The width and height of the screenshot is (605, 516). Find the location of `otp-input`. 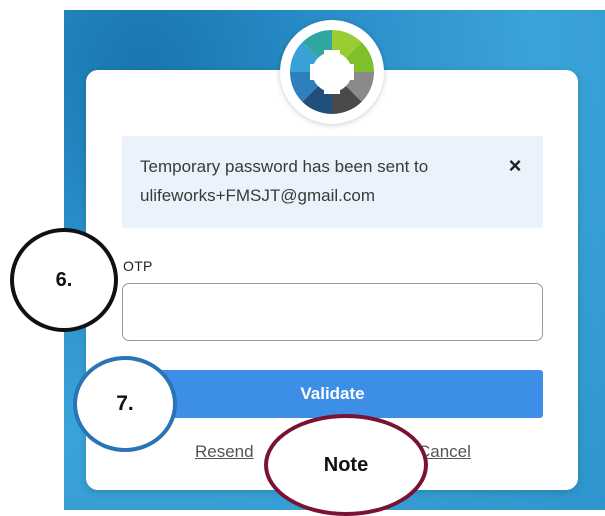

otp-input is located at coordinates (332, 312).